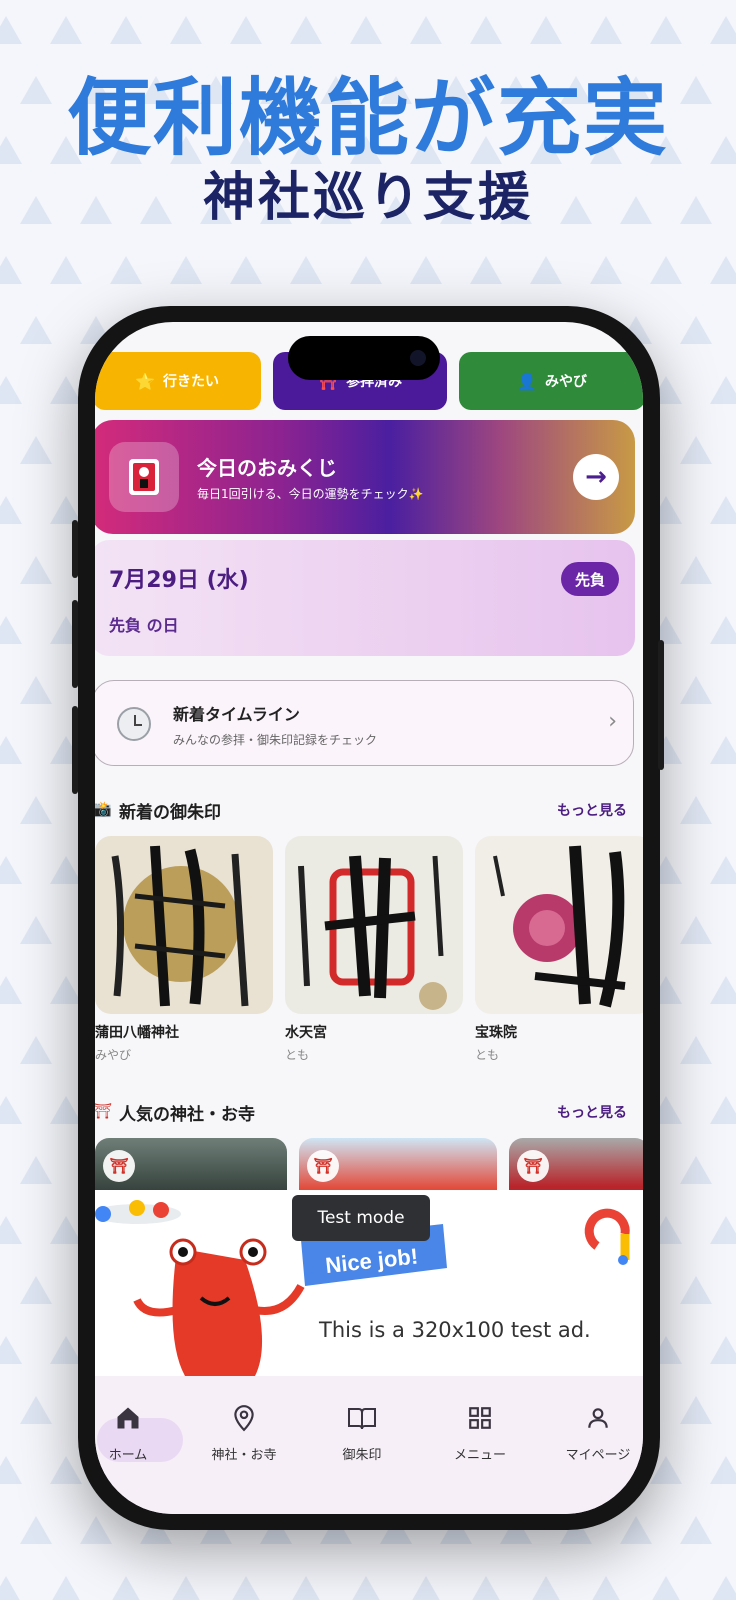 Image resolution: width=736 pixels, height=1600 pixels. I want to click on timeline-card: 新着タイムライン みんなの参拝・御朱印記録をチェック ›, so click(364, 723).